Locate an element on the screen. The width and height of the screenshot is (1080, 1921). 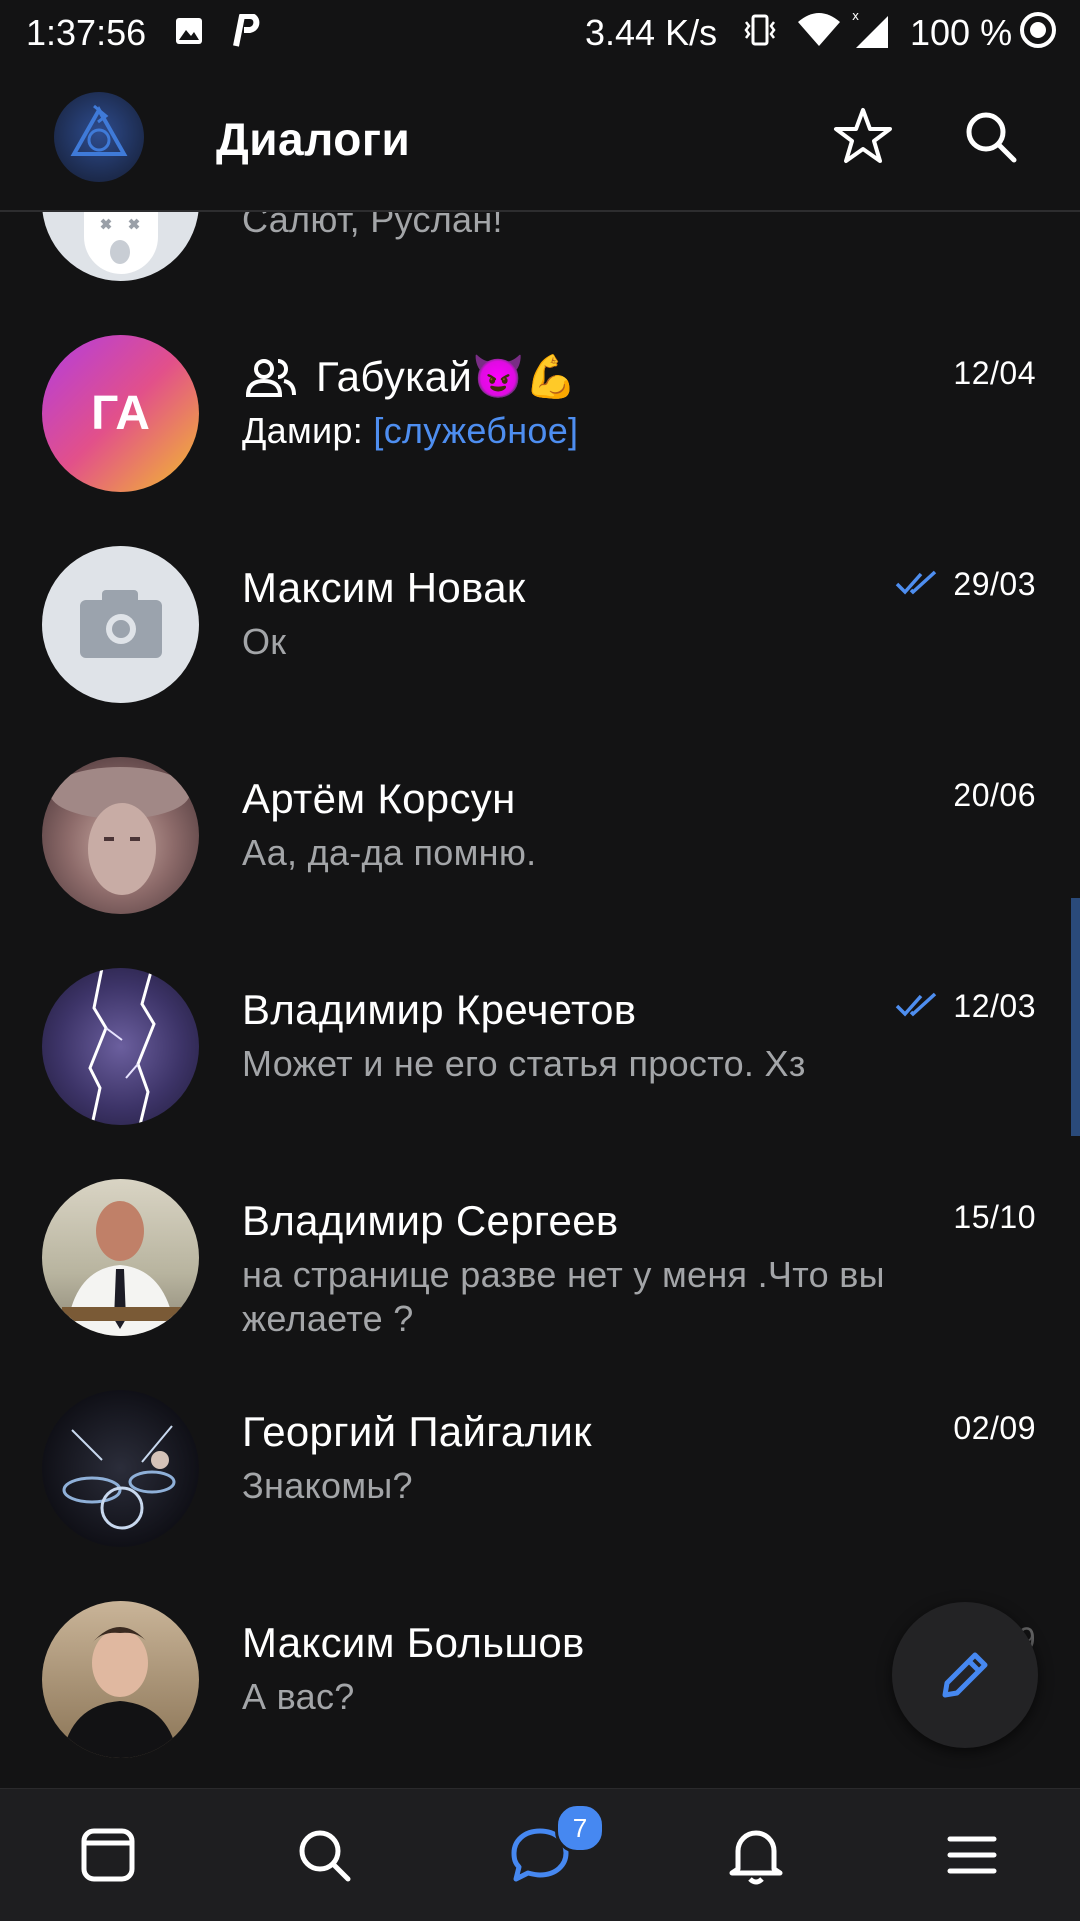
deleted-user-icon is located at coordinates (121, 243).